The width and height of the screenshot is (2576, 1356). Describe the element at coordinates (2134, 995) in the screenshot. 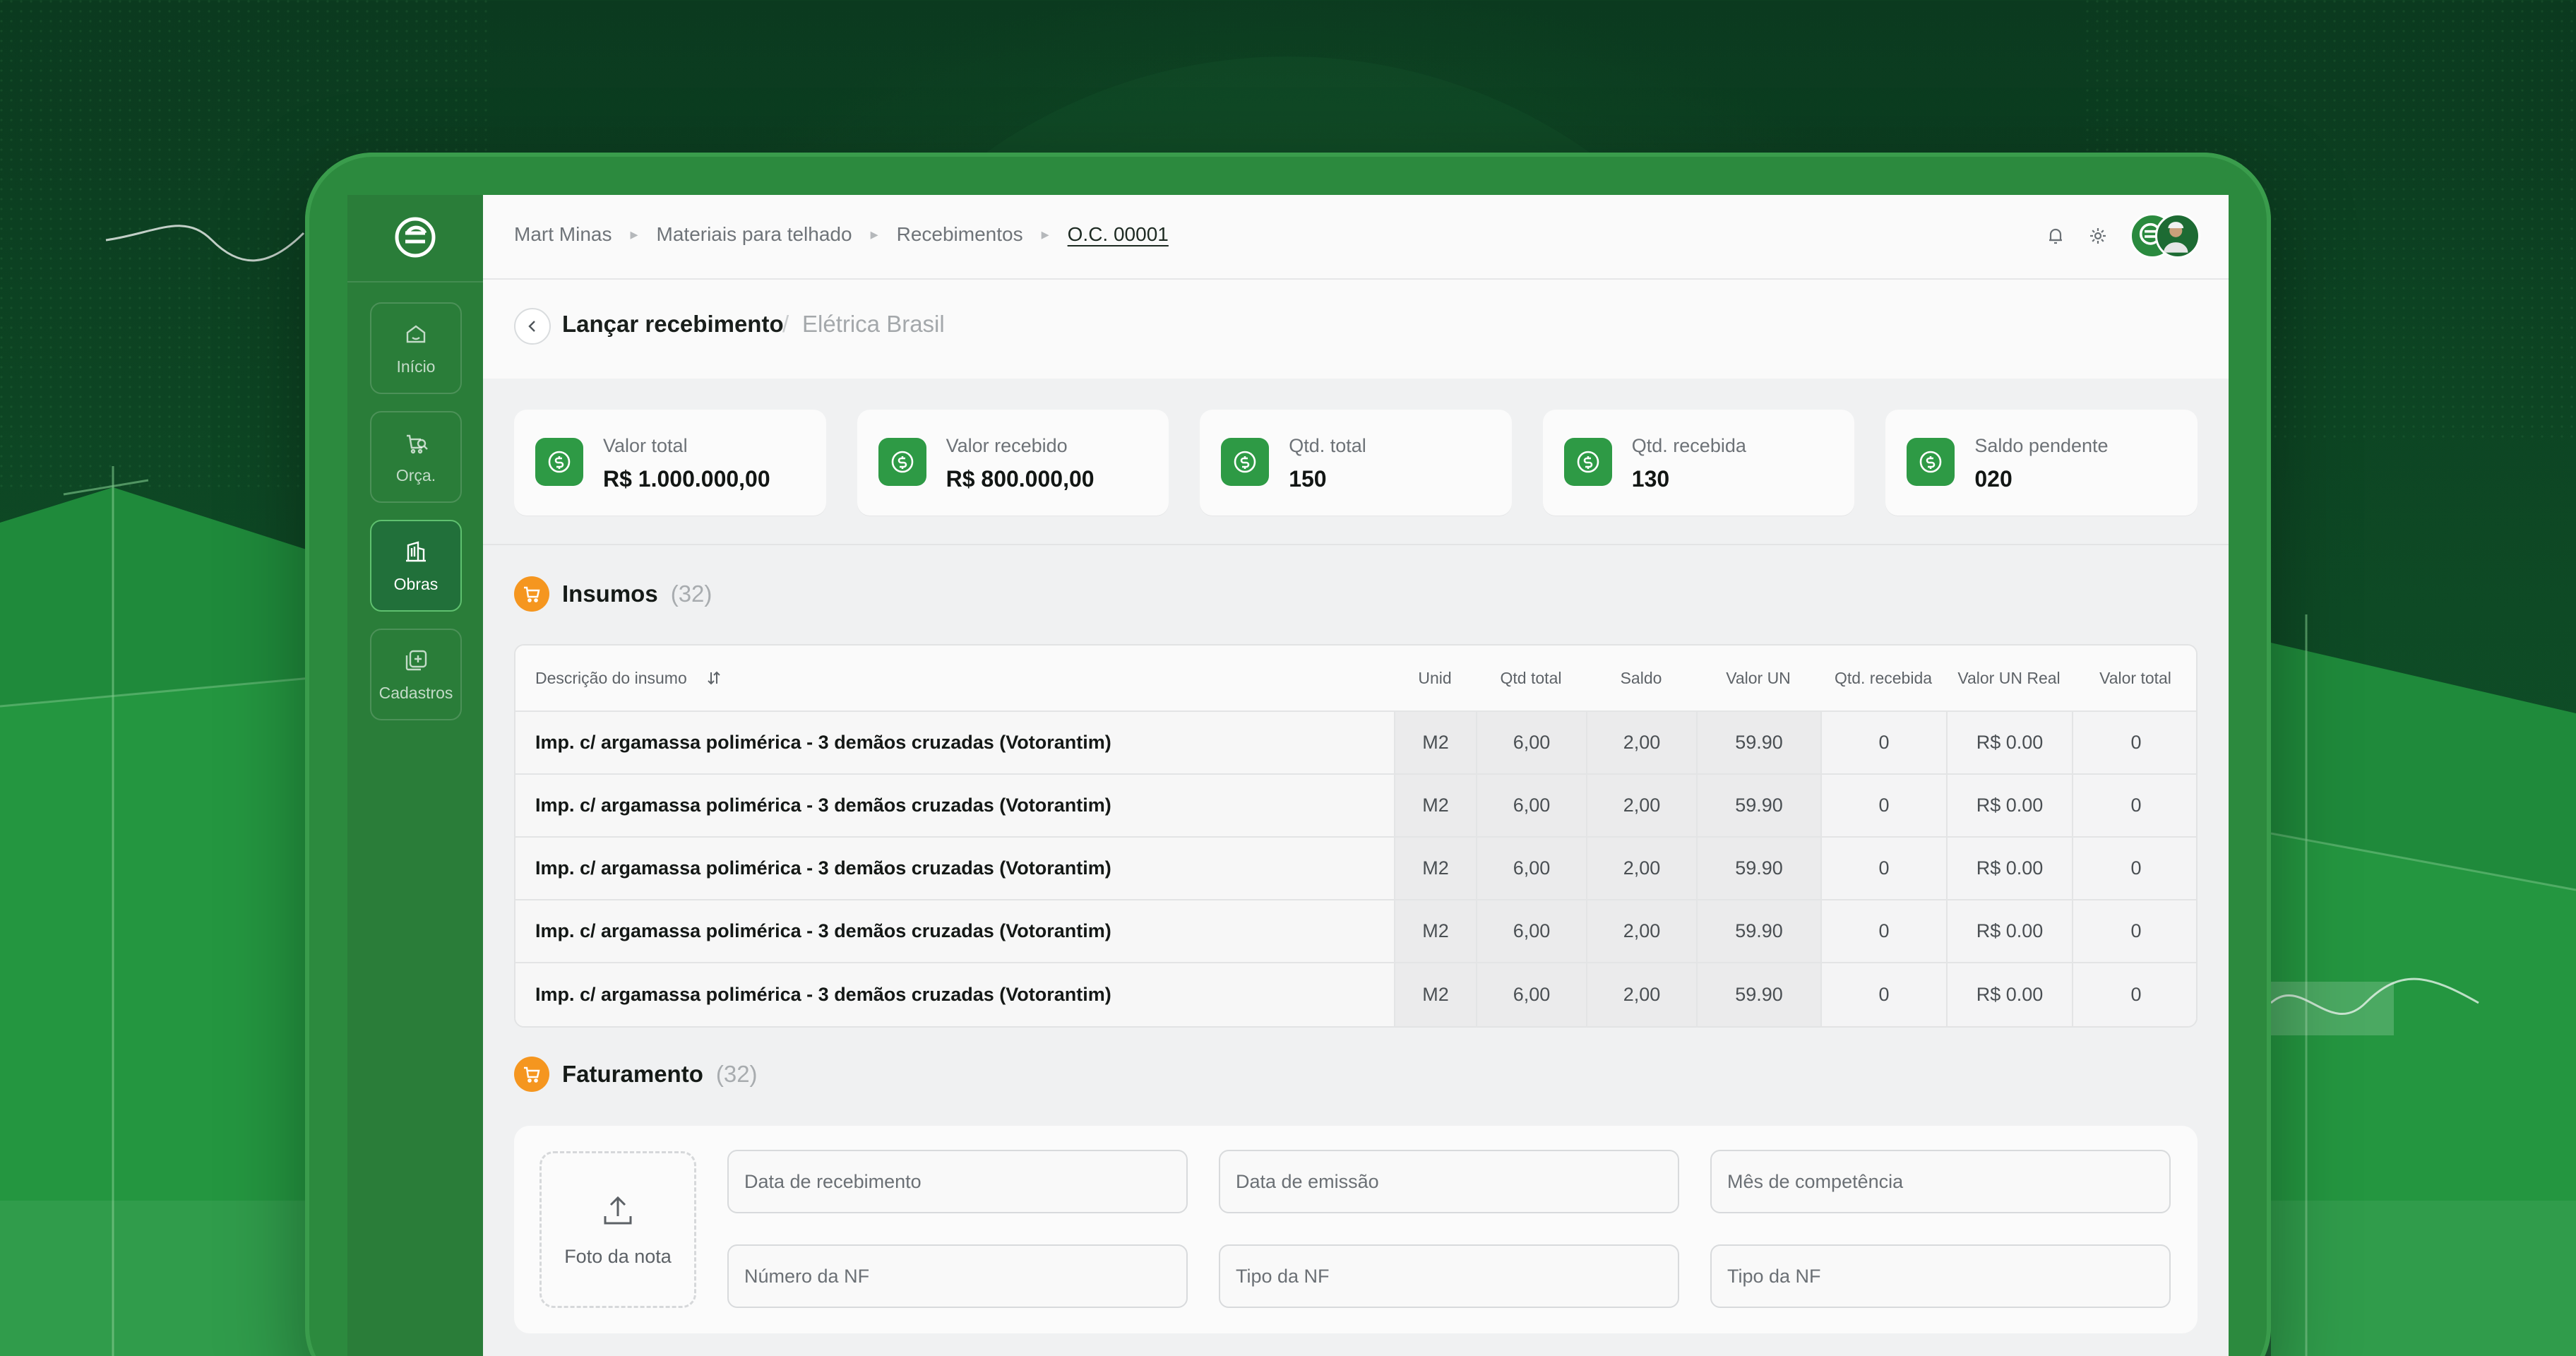

I see `cell-valor-total: 0` at that location.